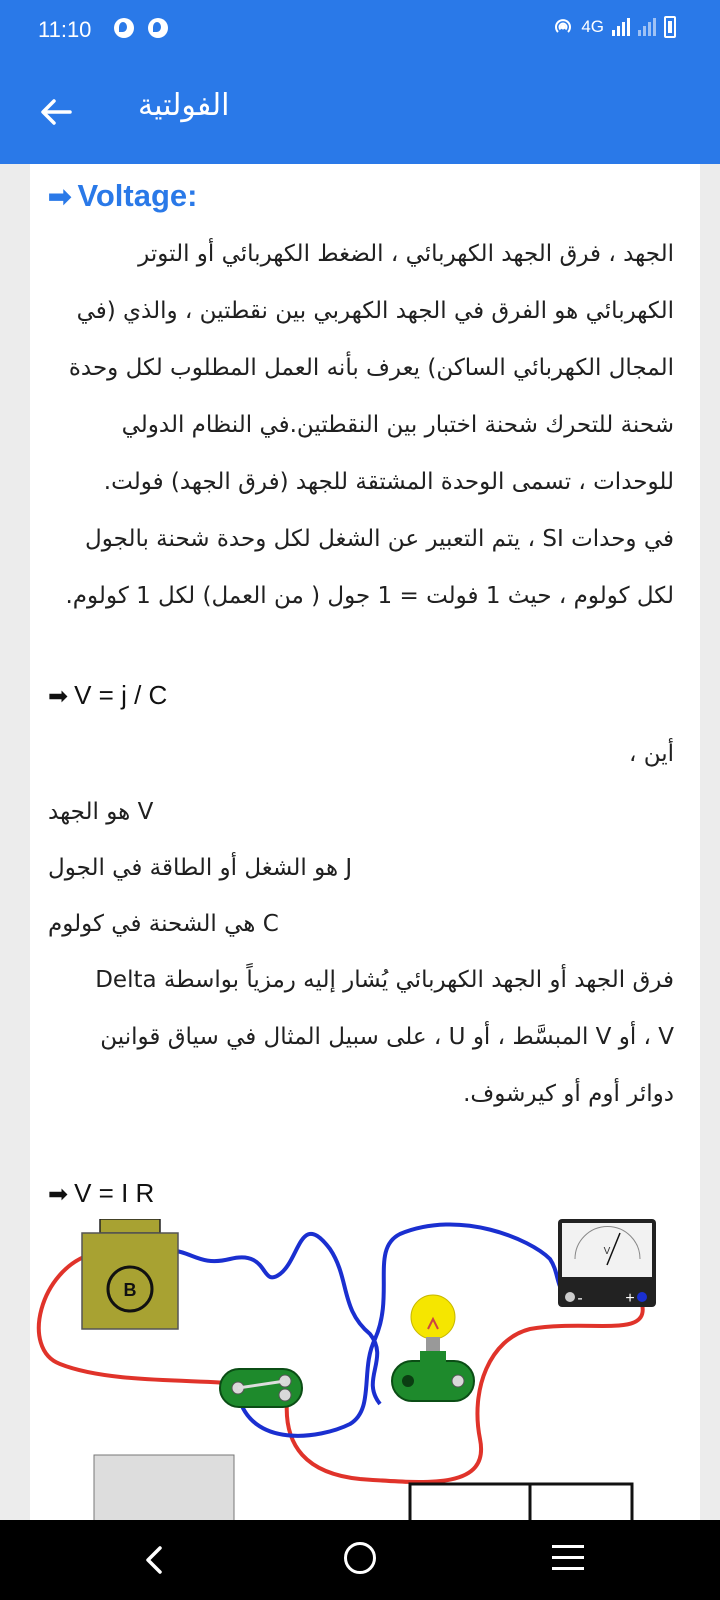 This screenshot has width=720, height=1600. I want to click on nav-home-icon, so click(360, 1558).